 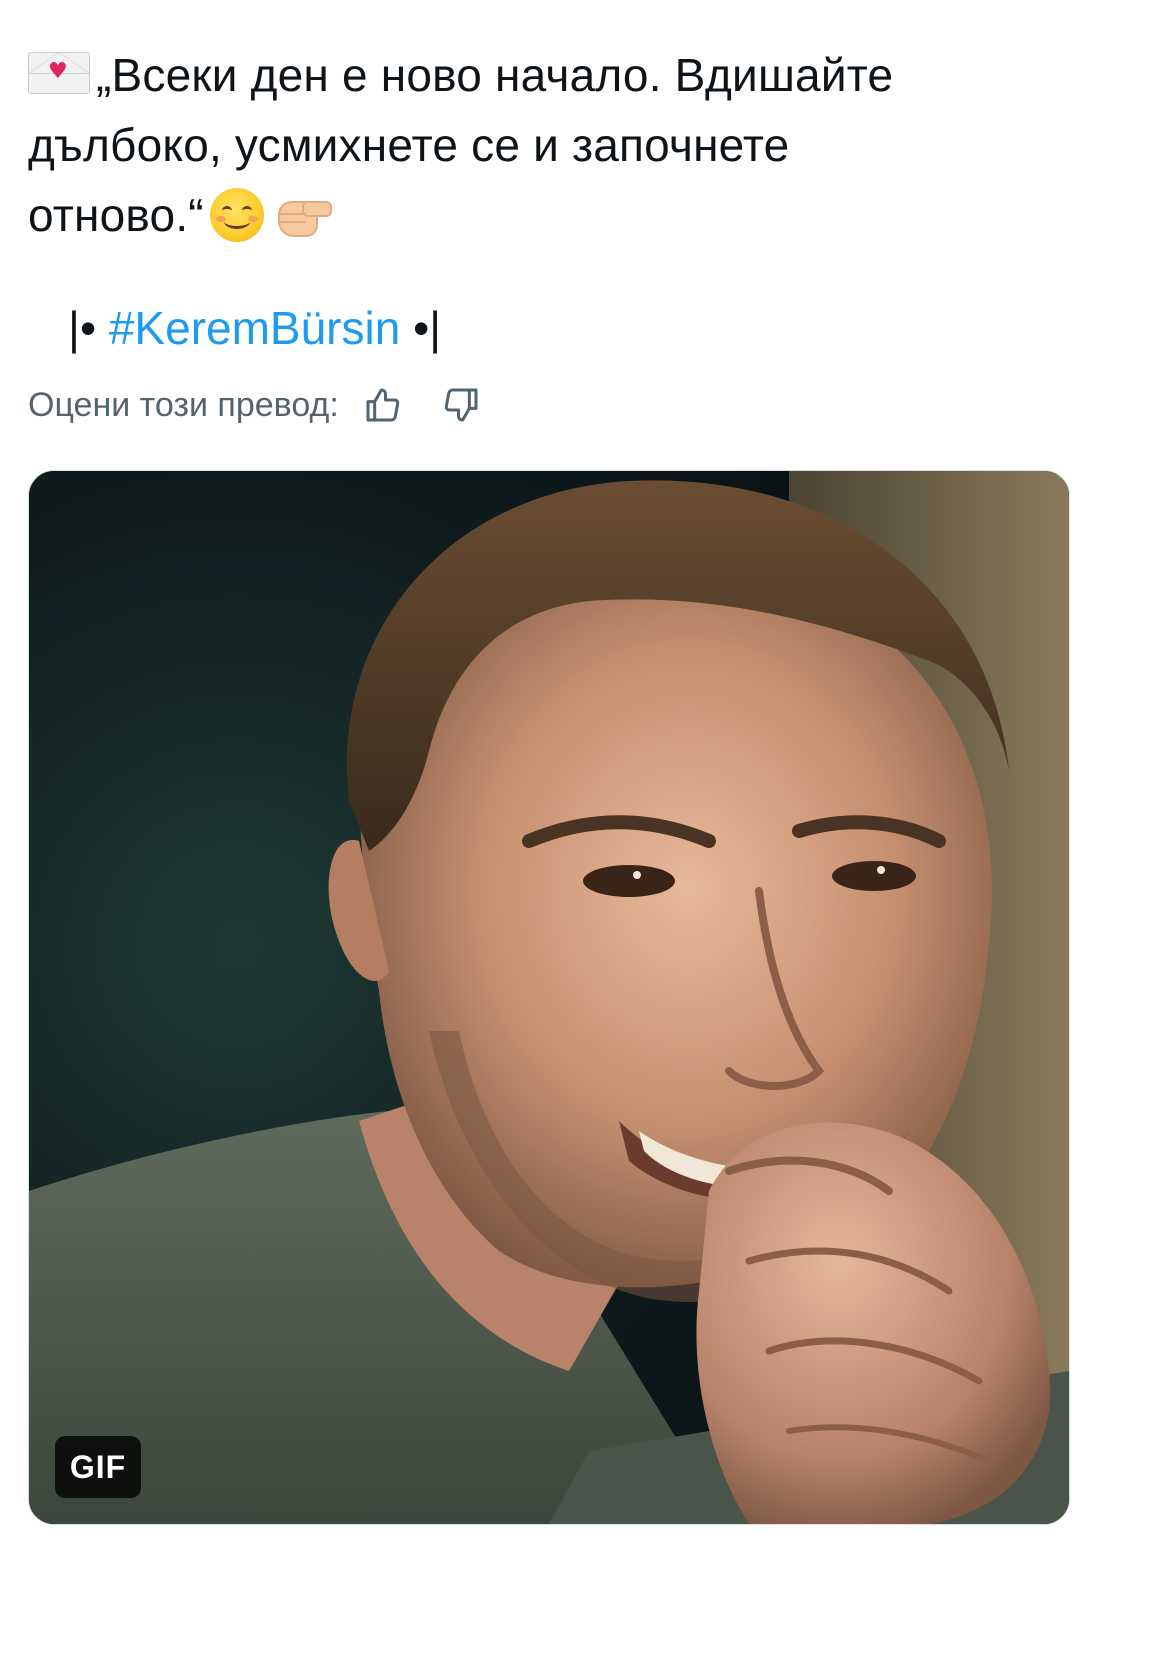 I want to click on translation-rating-label: Оцени този превод:, so click(x=183, y=404).